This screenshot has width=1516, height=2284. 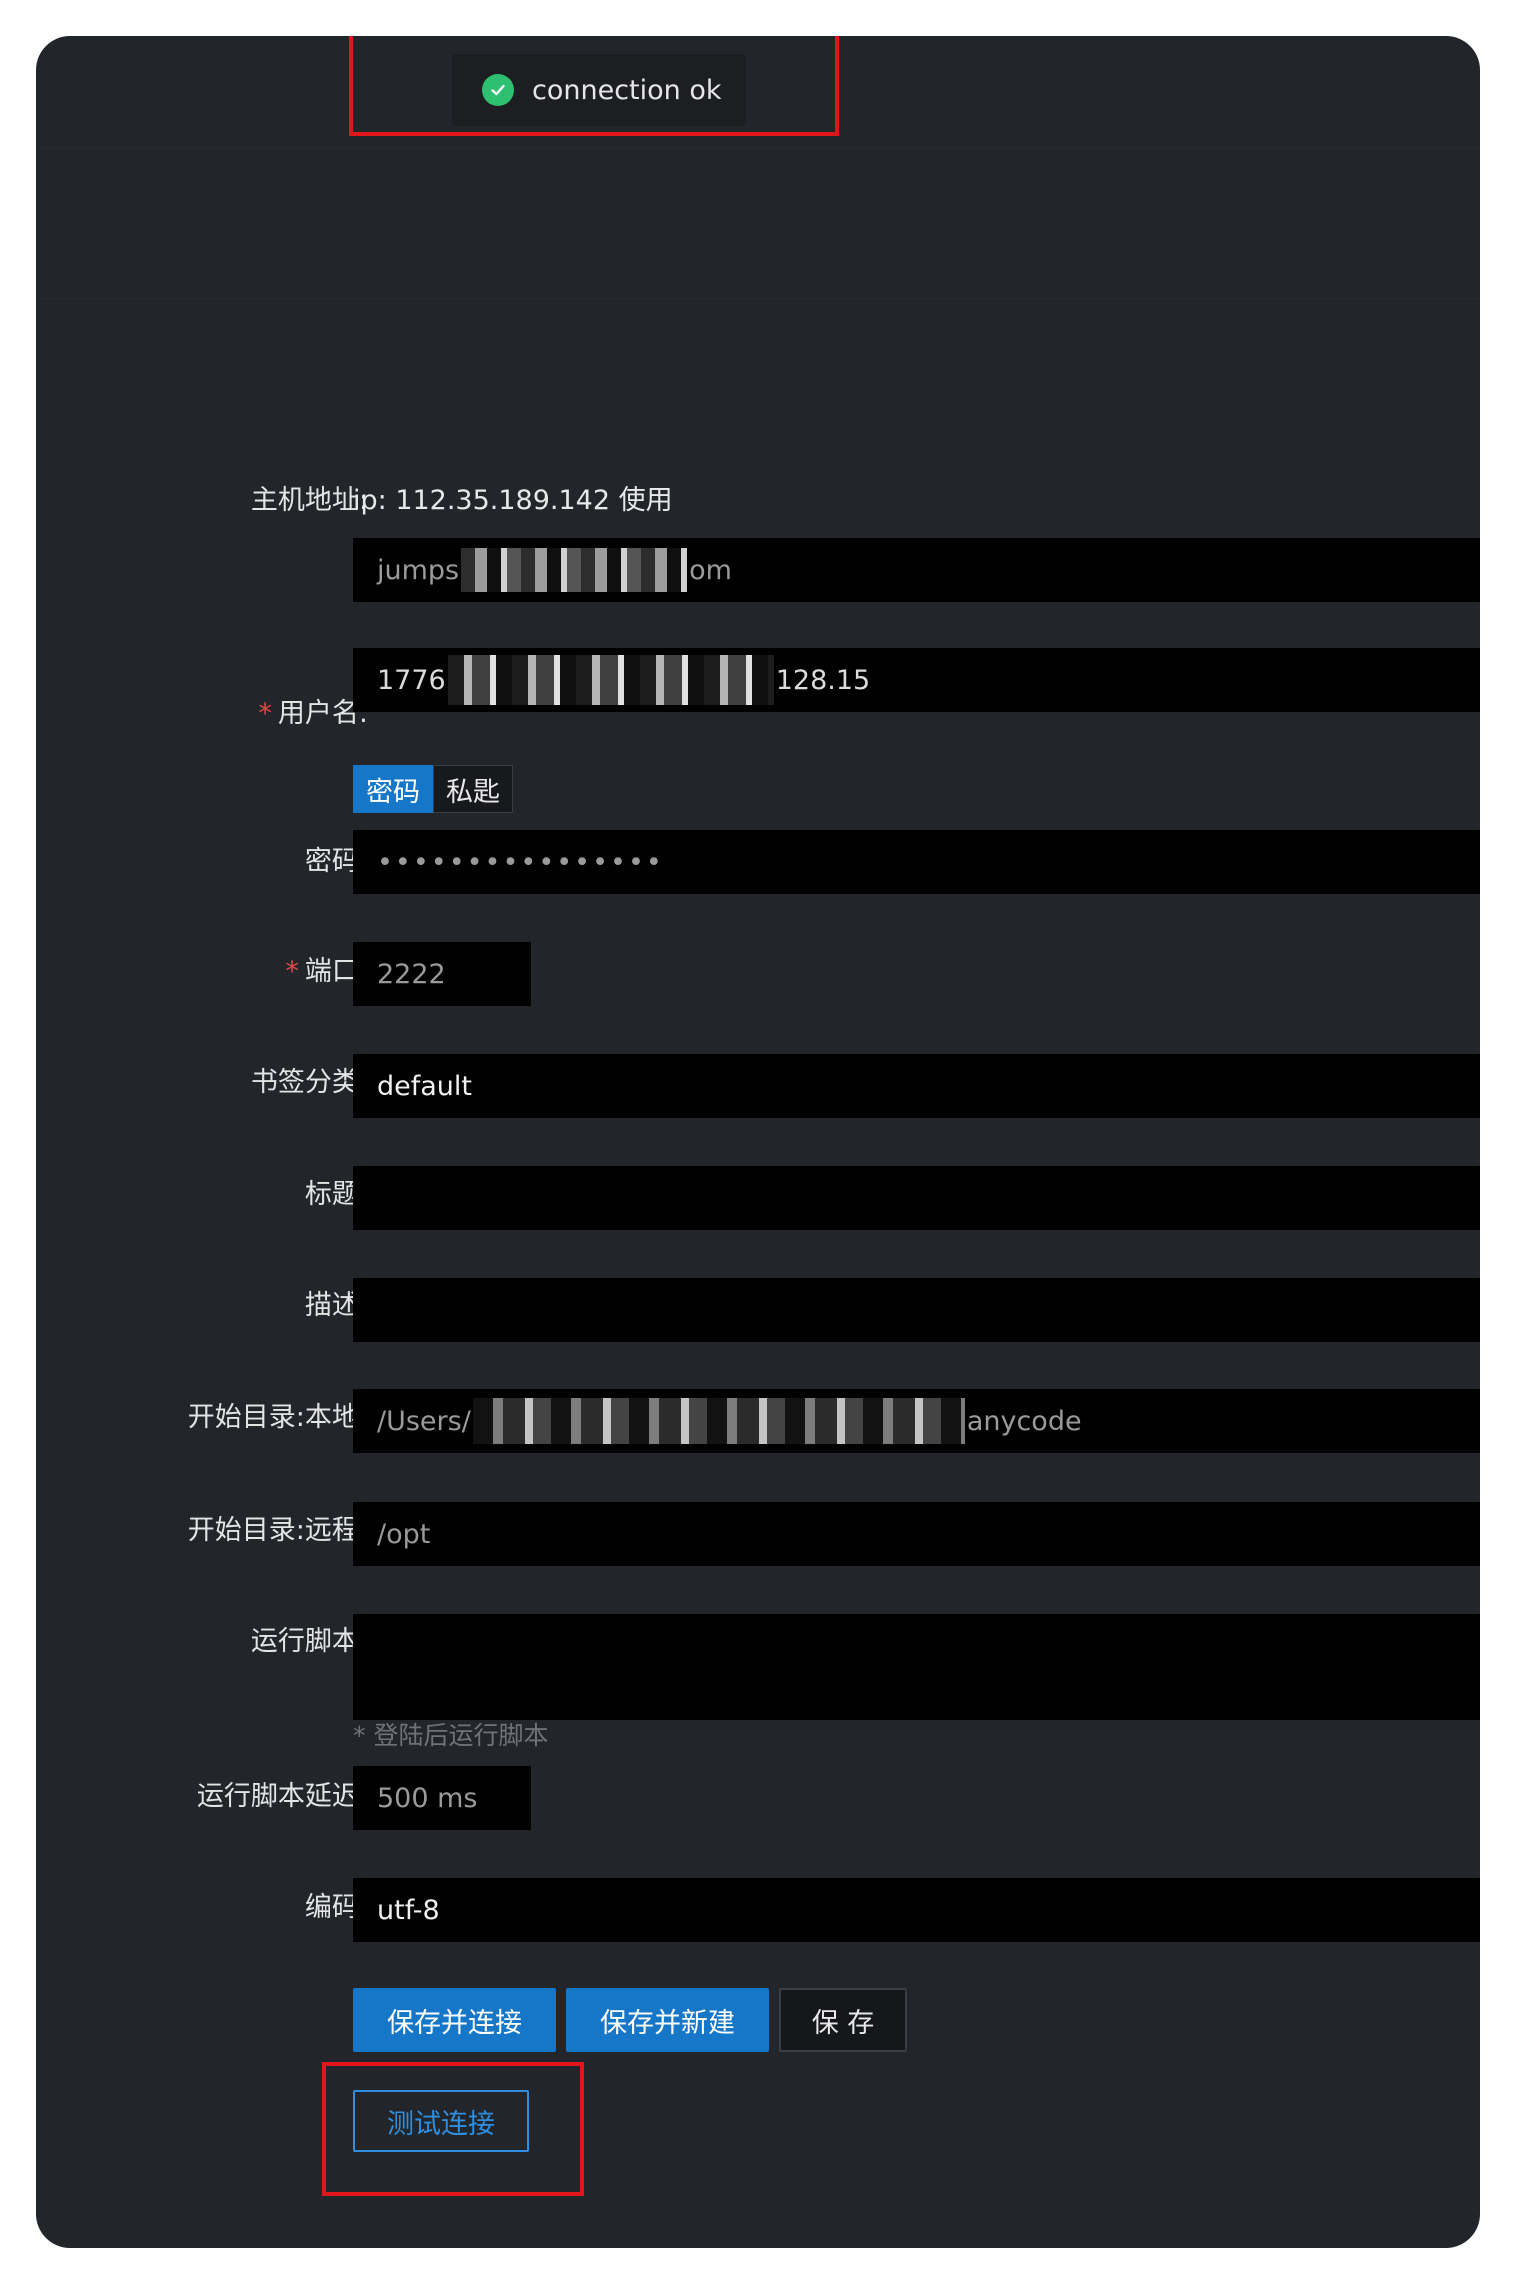 I want to click on username-input: 1776 128.15, so click(x=916, y=680).